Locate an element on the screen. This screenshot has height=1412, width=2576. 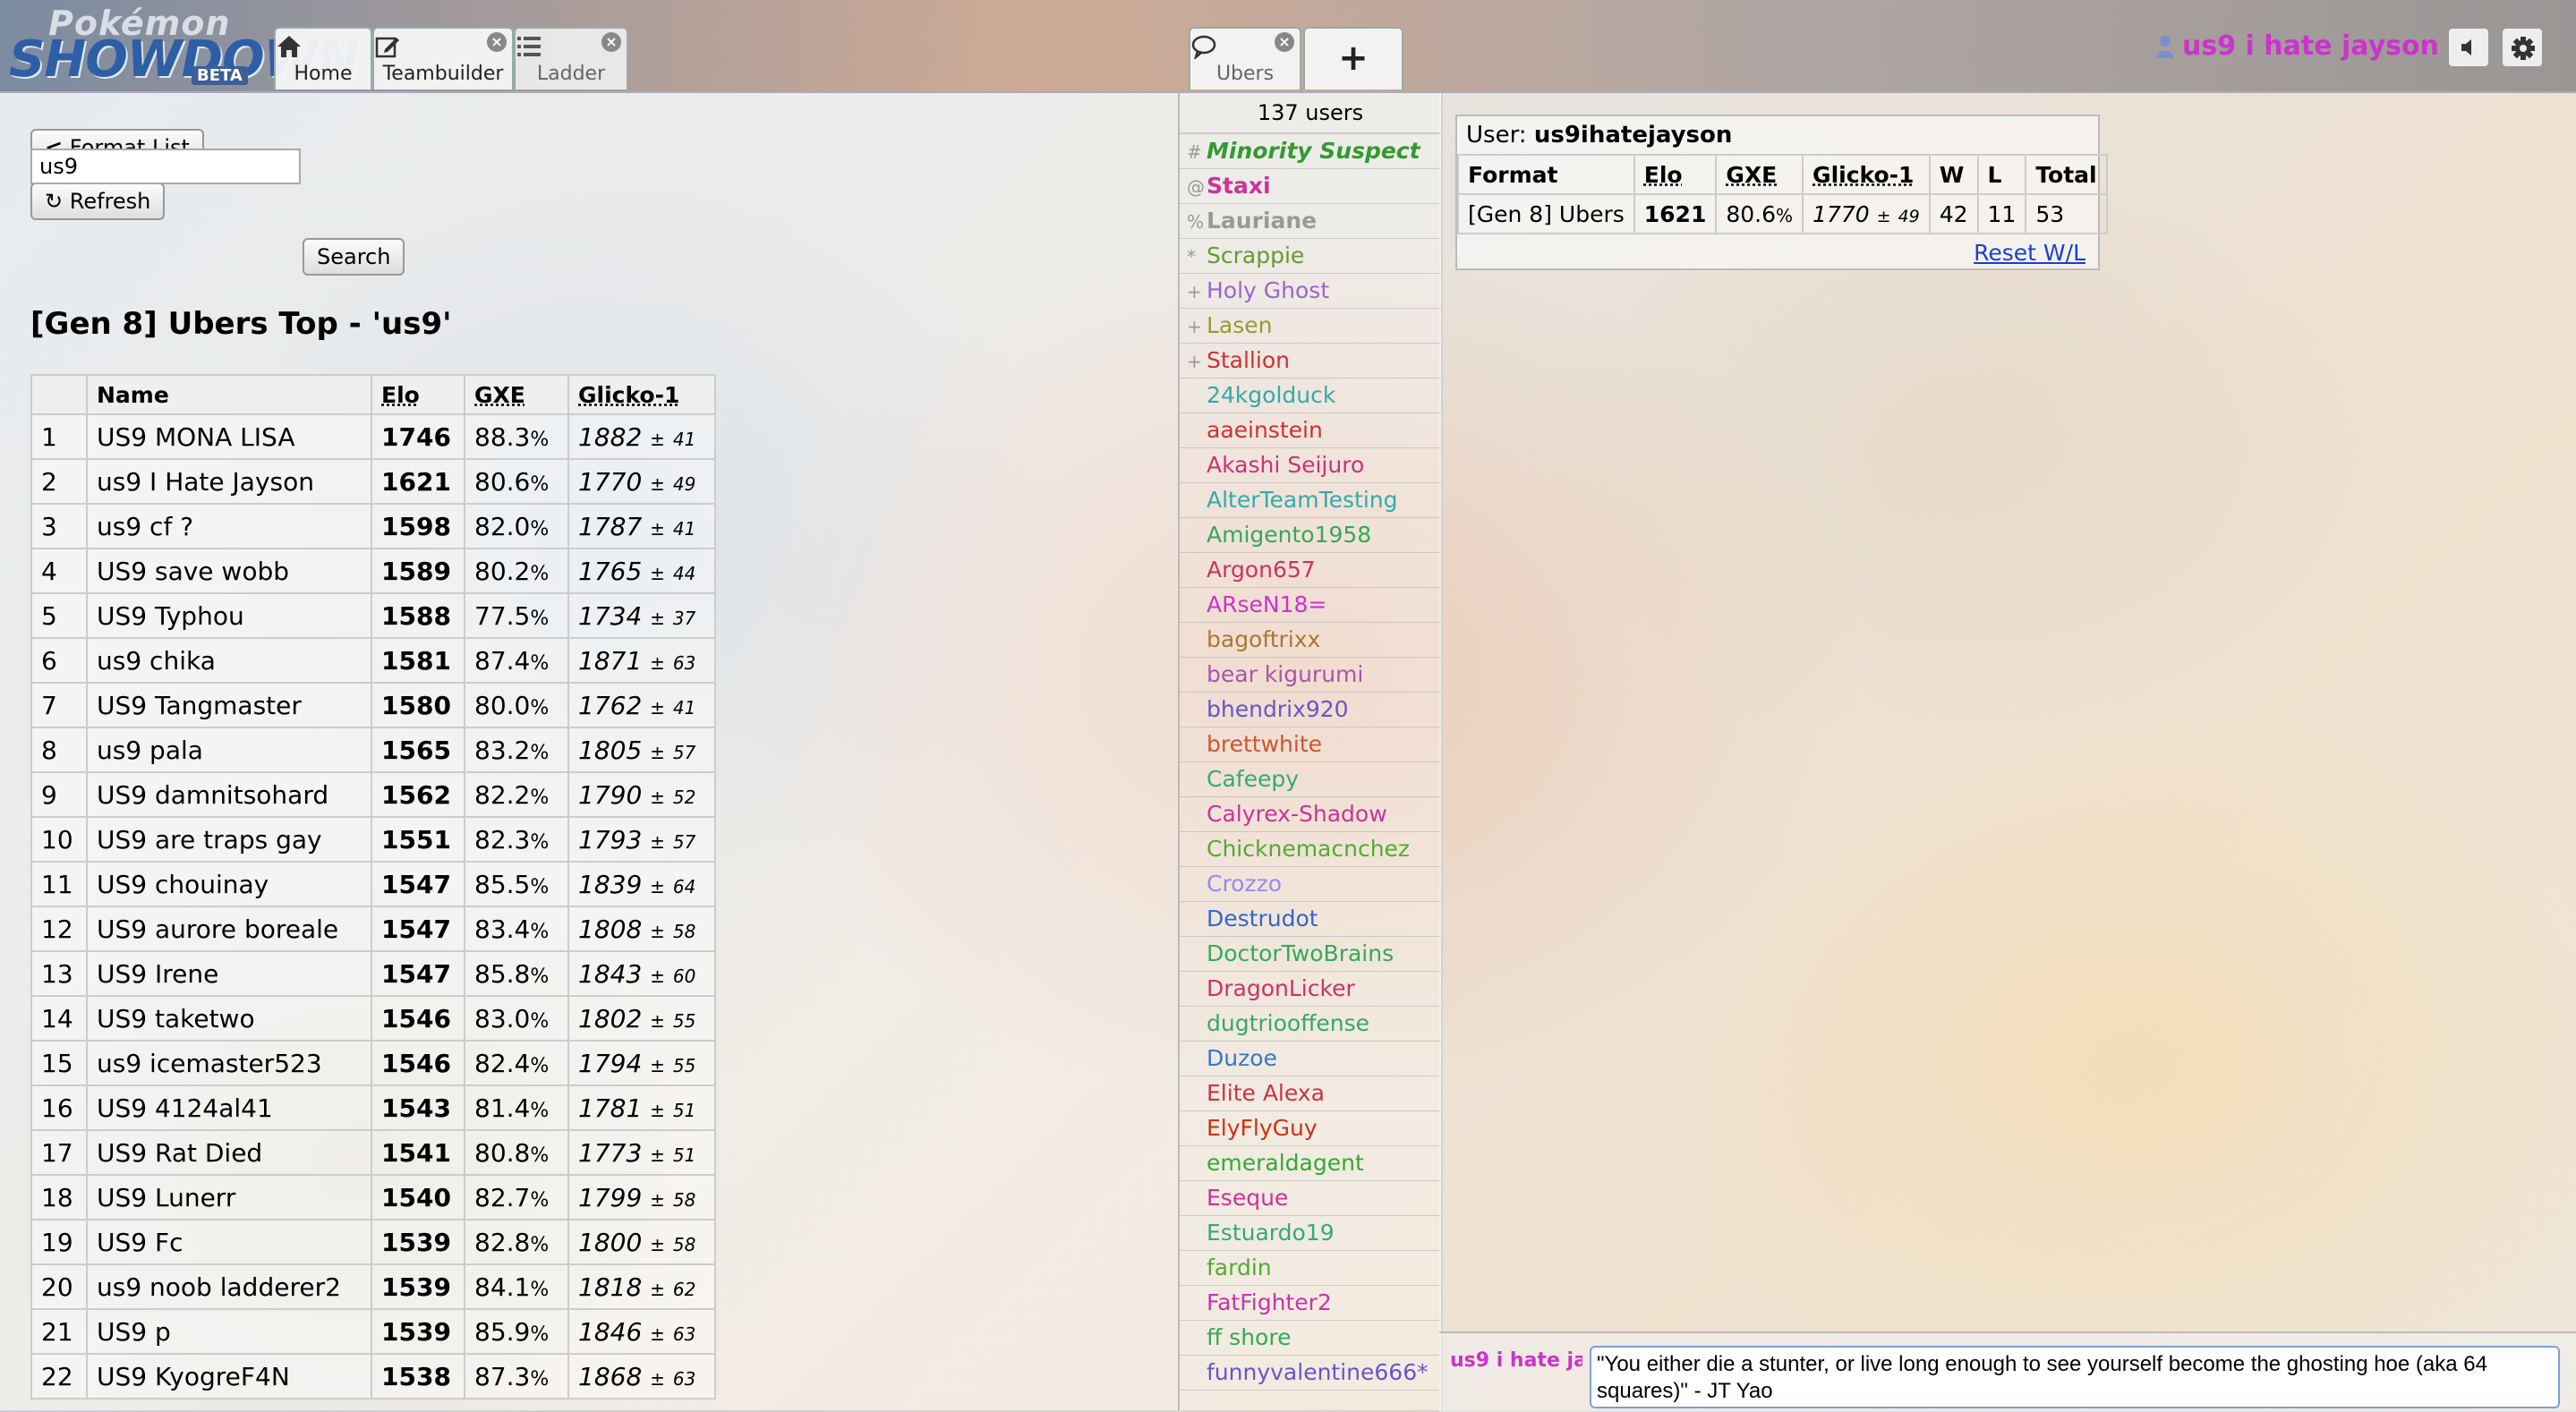
tab-teambuilder: Teambuilder × is located at coordinates (443, 58).